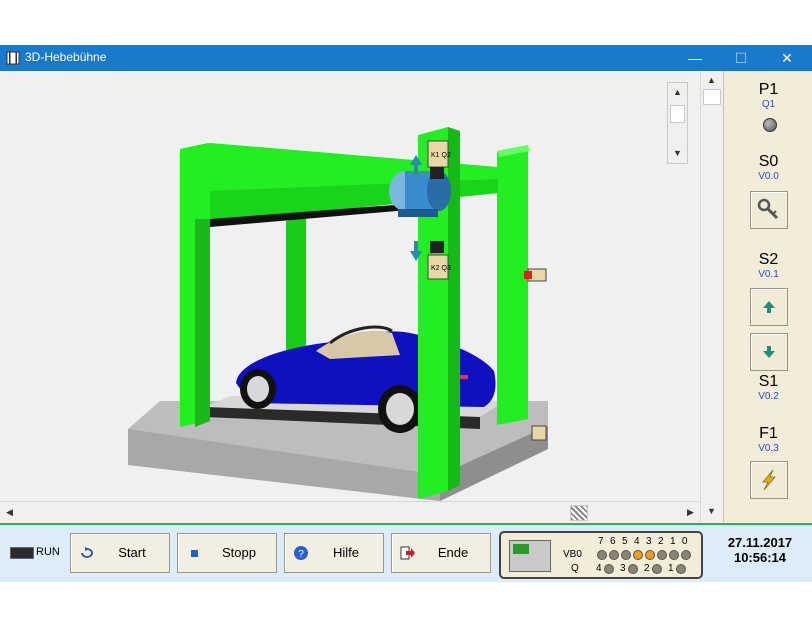 The height and width of the screenshot is (625, 812). Describe the element at coordinates (677, 153) in the screenshot. I see `scene-scroll-down-icon: ▼` at that location.